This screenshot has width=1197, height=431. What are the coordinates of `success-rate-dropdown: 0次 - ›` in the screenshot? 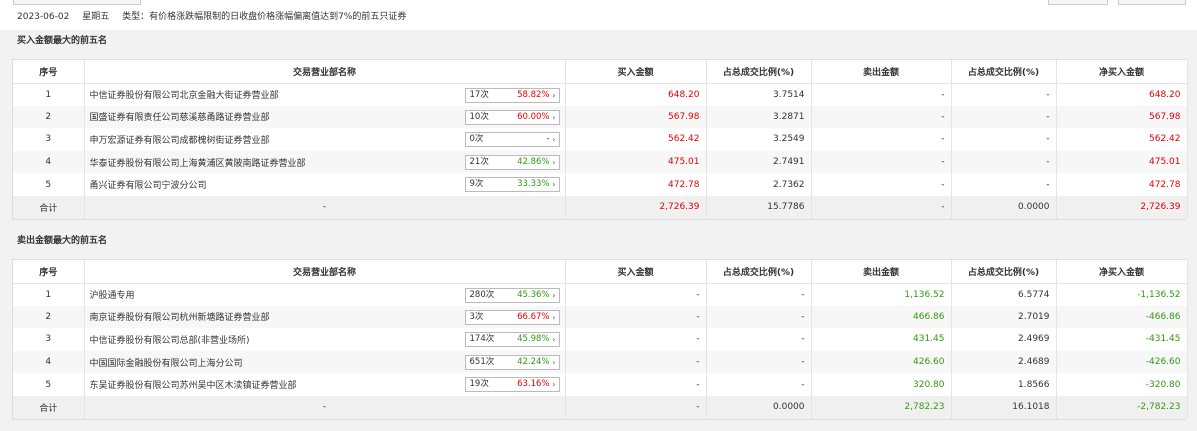 It's located at (512, 140).